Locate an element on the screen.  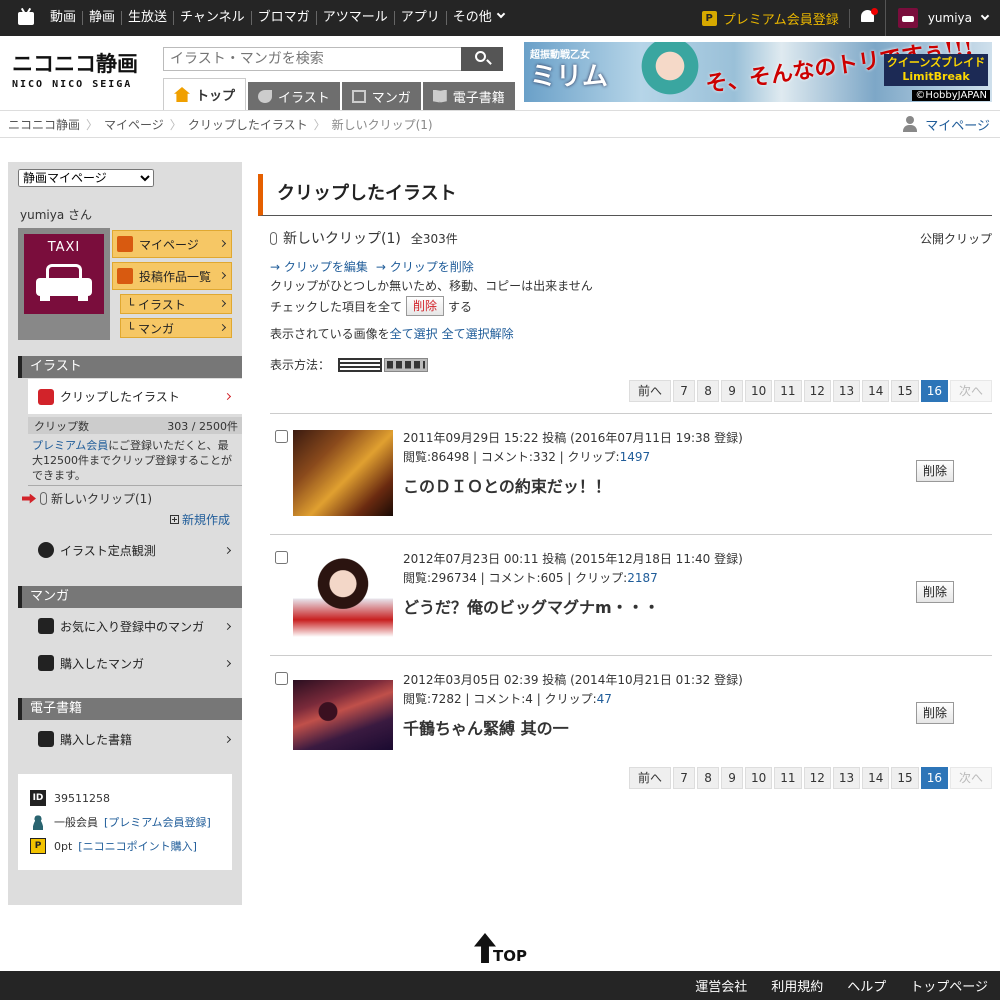
chevron-right-icon is located at coordinates (227, 396).